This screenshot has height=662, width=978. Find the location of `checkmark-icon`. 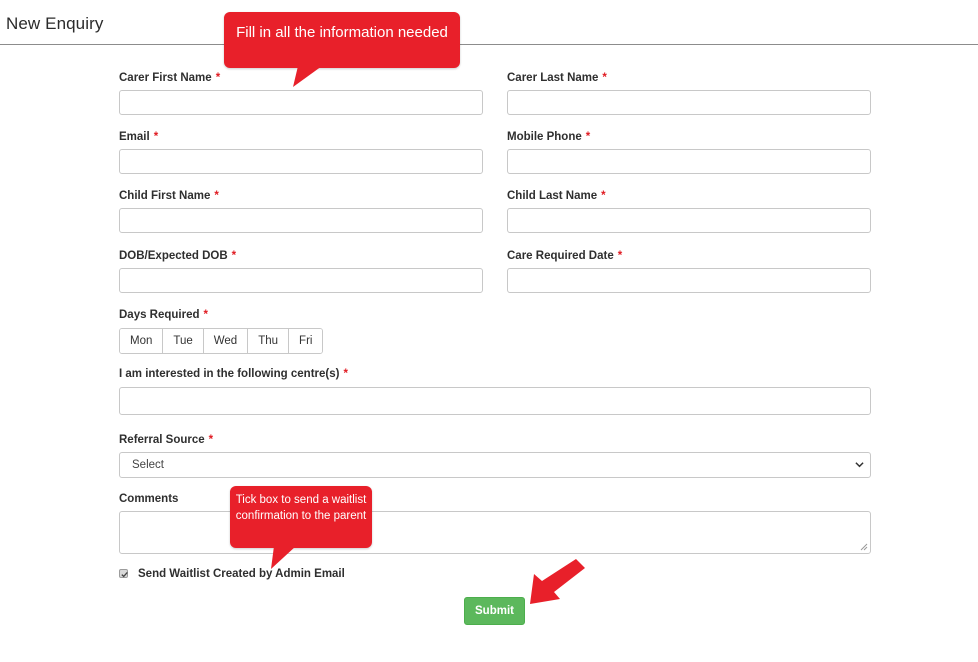

checkmark-icon is located at coordinates (124, 574).